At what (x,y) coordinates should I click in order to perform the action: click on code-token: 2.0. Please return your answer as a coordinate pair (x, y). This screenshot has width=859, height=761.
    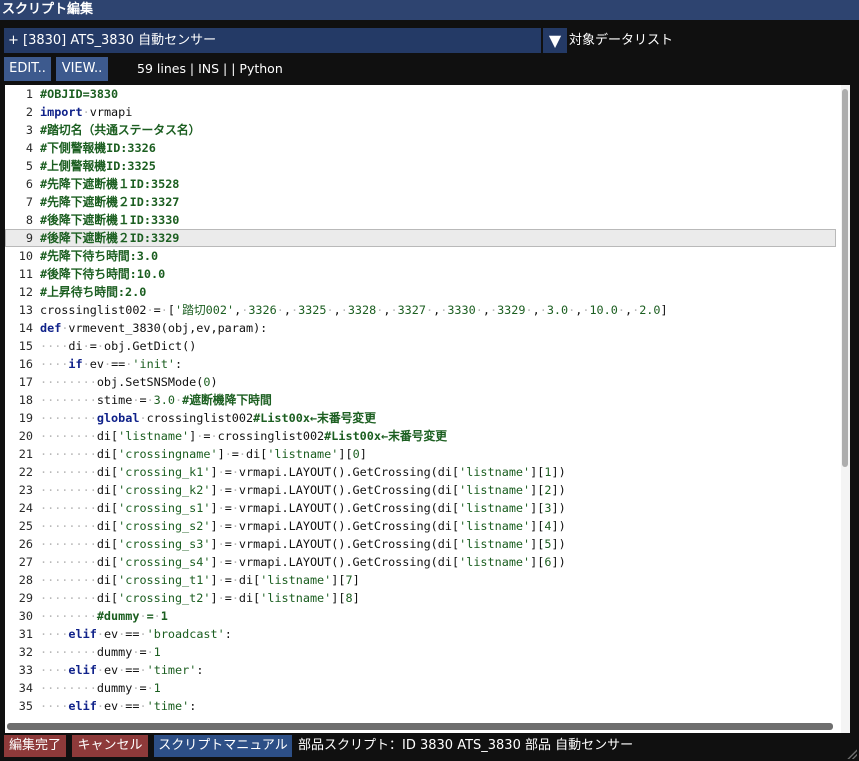
    Looking at the image, I should click on (650, 310).